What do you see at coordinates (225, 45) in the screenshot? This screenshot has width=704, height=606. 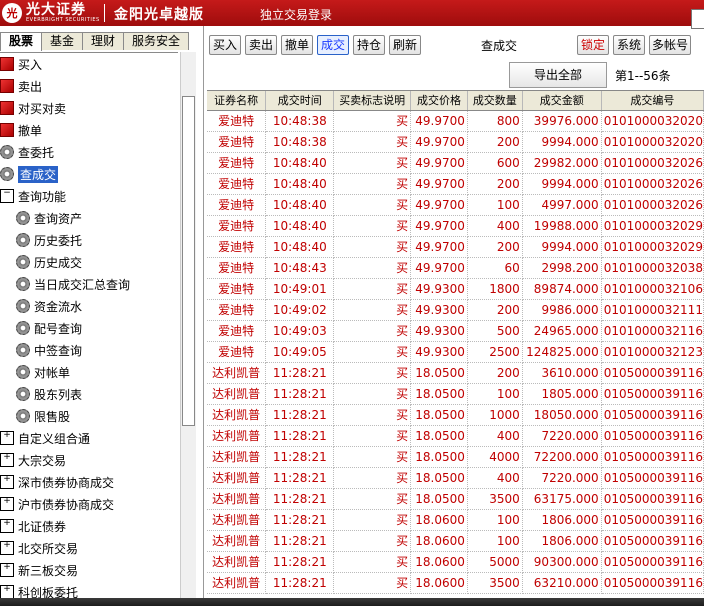 I see `buy-button: 买入` at bounding box center [225, 45].